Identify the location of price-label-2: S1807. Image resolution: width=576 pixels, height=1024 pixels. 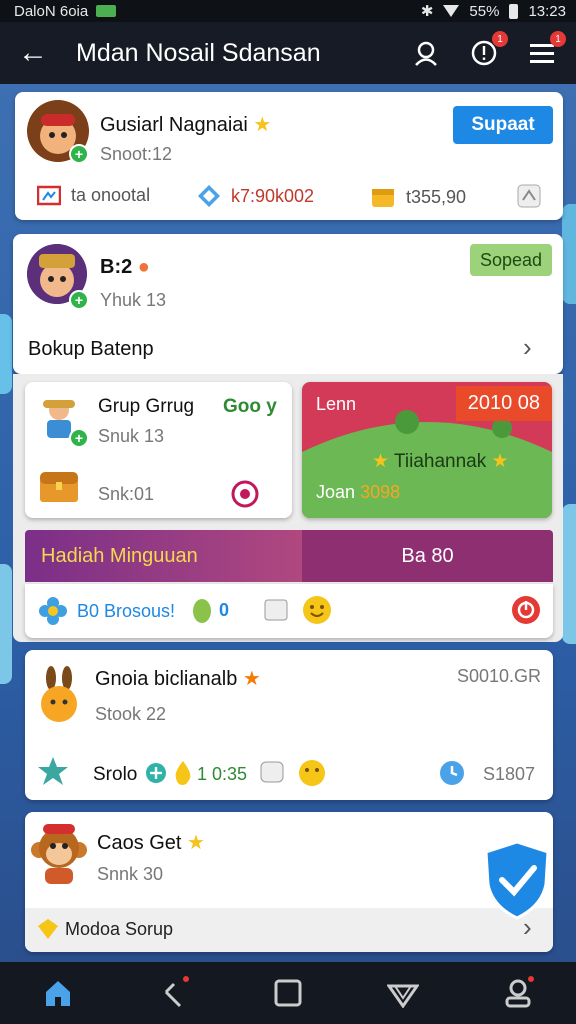
(508, 774).